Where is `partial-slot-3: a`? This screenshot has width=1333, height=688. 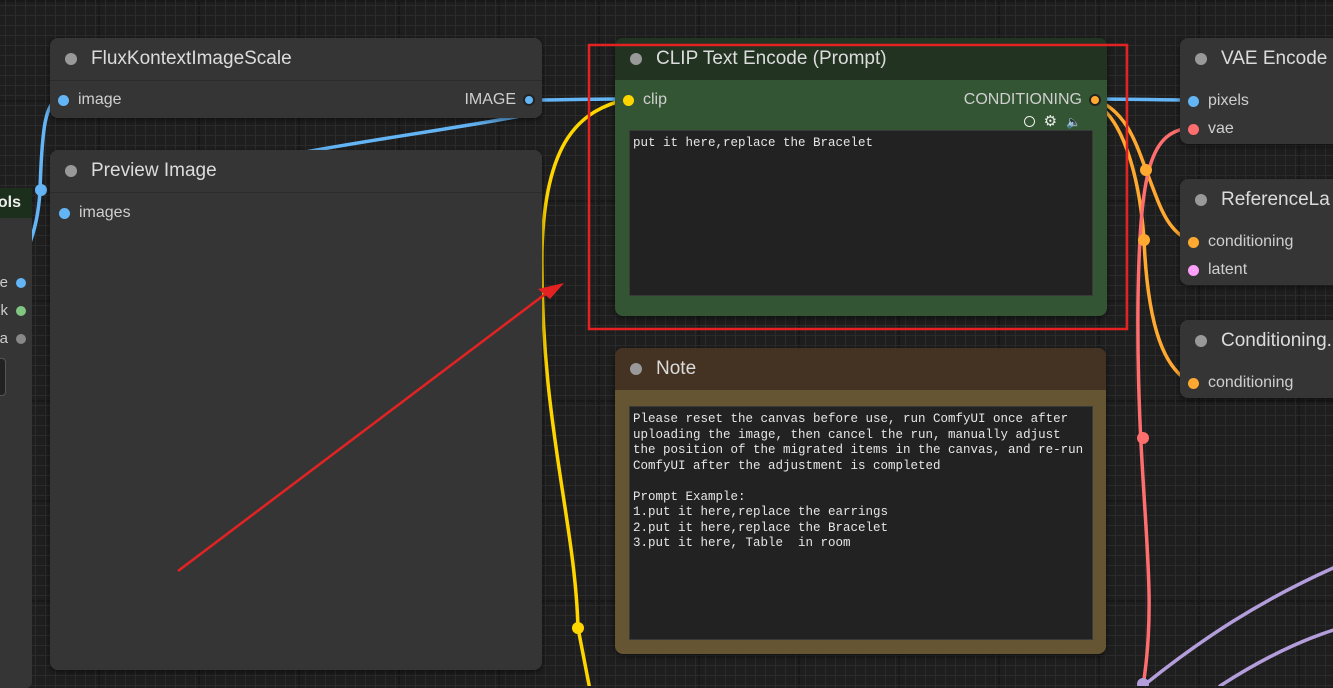 partial-slot-3: a is located at coordinates (13, 338).